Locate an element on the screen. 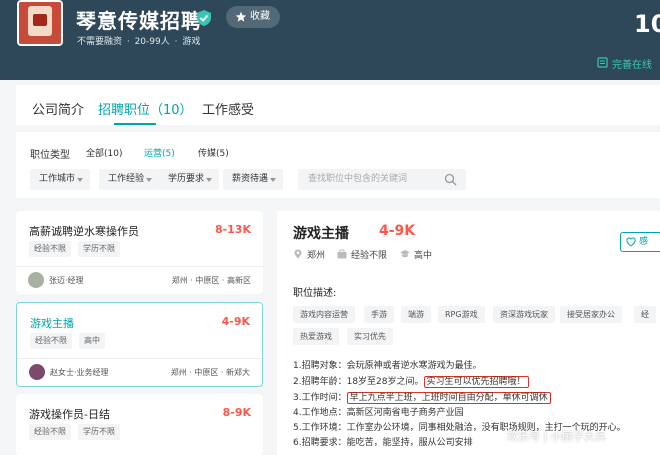  job-title: 游戏操作员-日结 is located at coordinates (69, 414).